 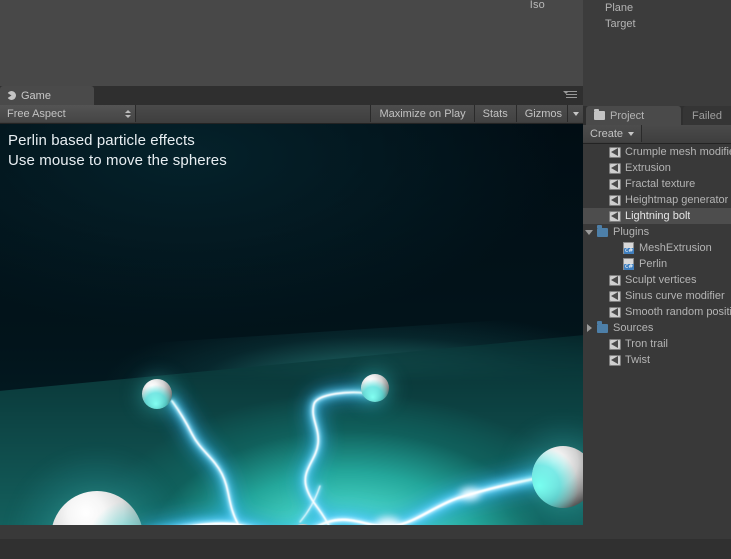 I want to click on project-tree-row: Perlin, so click(x=657, y=264).